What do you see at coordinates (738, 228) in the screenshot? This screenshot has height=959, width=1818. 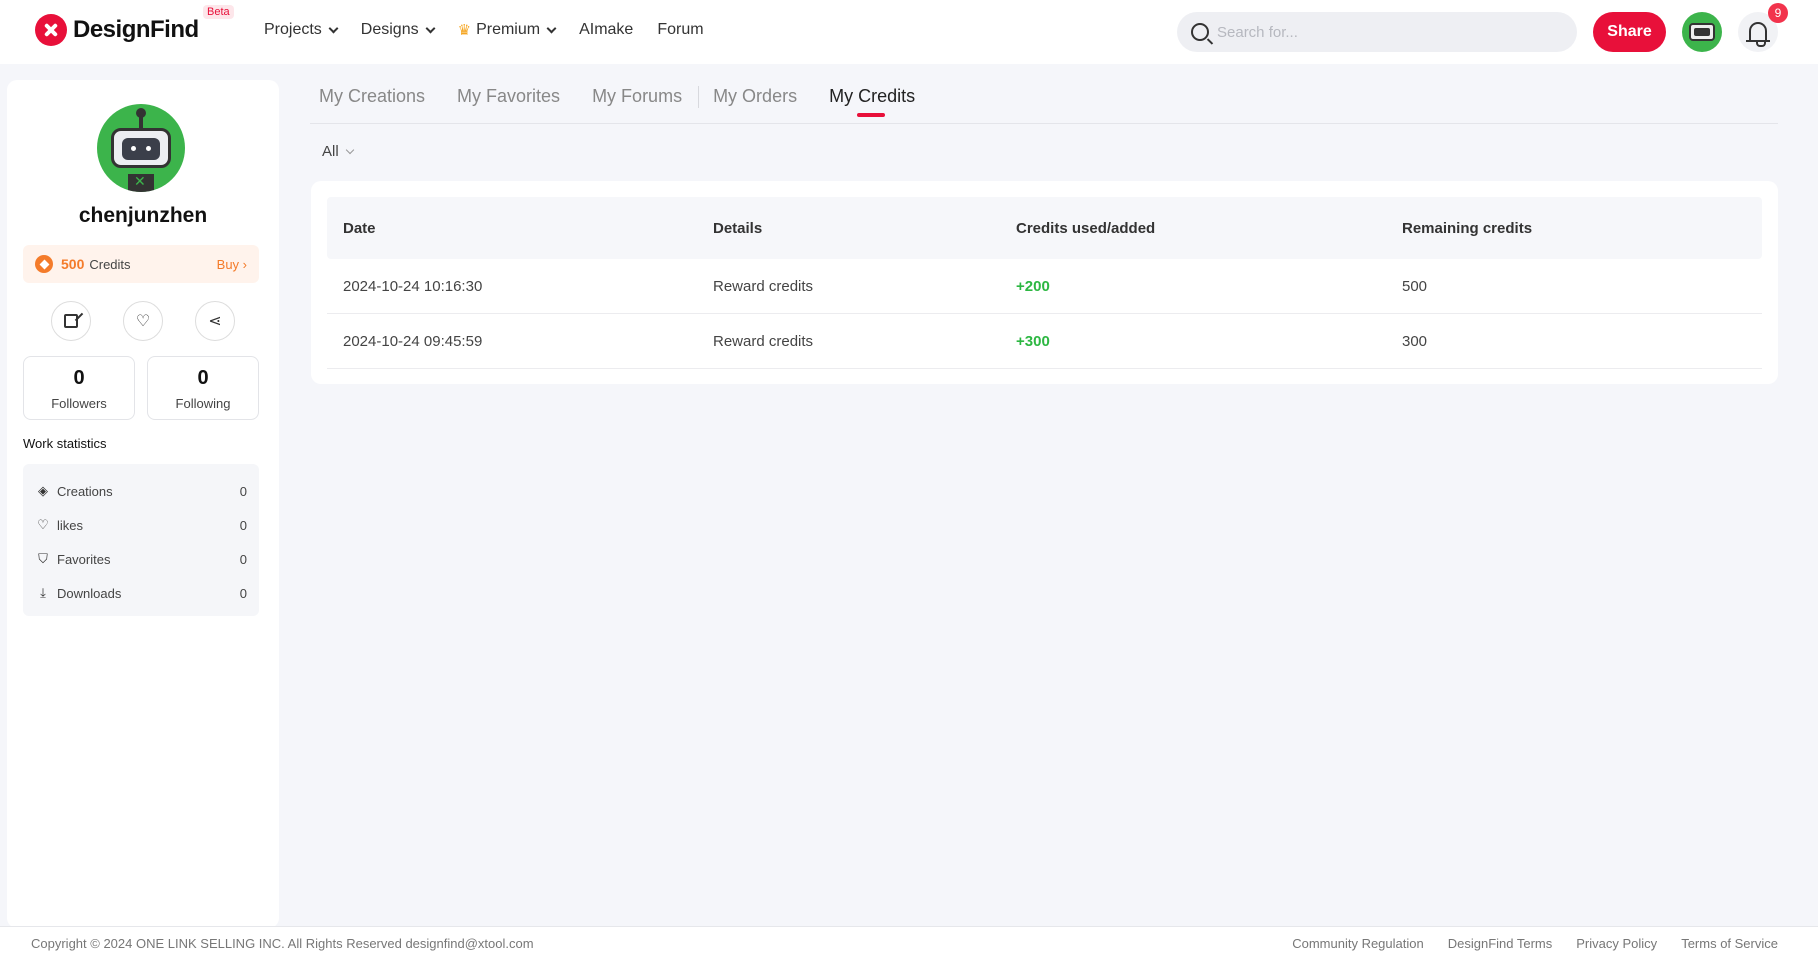 I see `column-header-details: Details` at bounding box center [738, 228].